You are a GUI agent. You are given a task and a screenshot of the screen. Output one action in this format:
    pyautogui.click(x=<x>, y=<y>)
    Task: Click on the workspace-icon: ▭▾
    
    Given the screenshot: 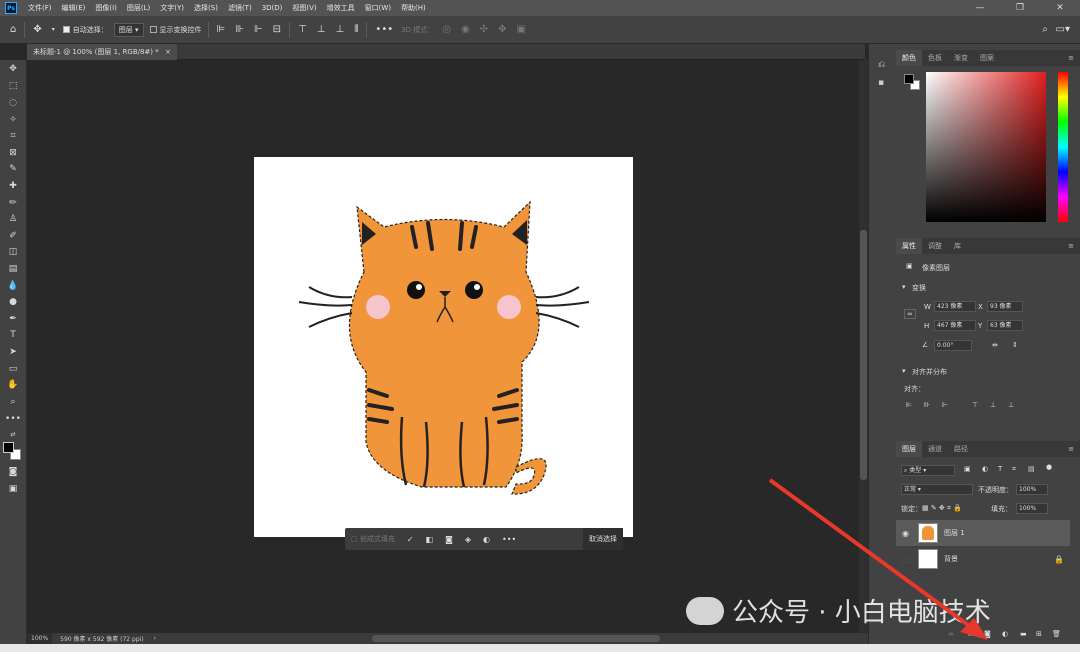 What is the action you would take?
    pyautogui.click(x=1063, y=29)
    